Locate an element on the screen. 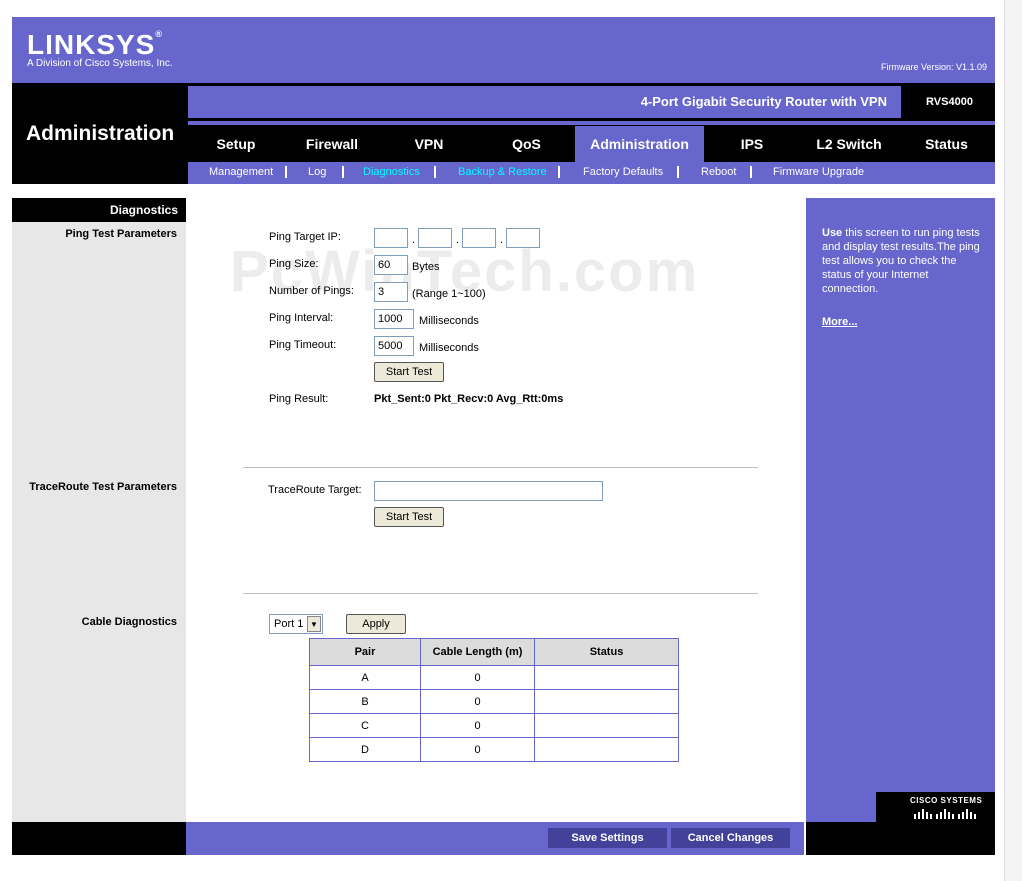 The image size is (1022, 881). cable-apply-button: Apply is located at coordinates (376, 624).